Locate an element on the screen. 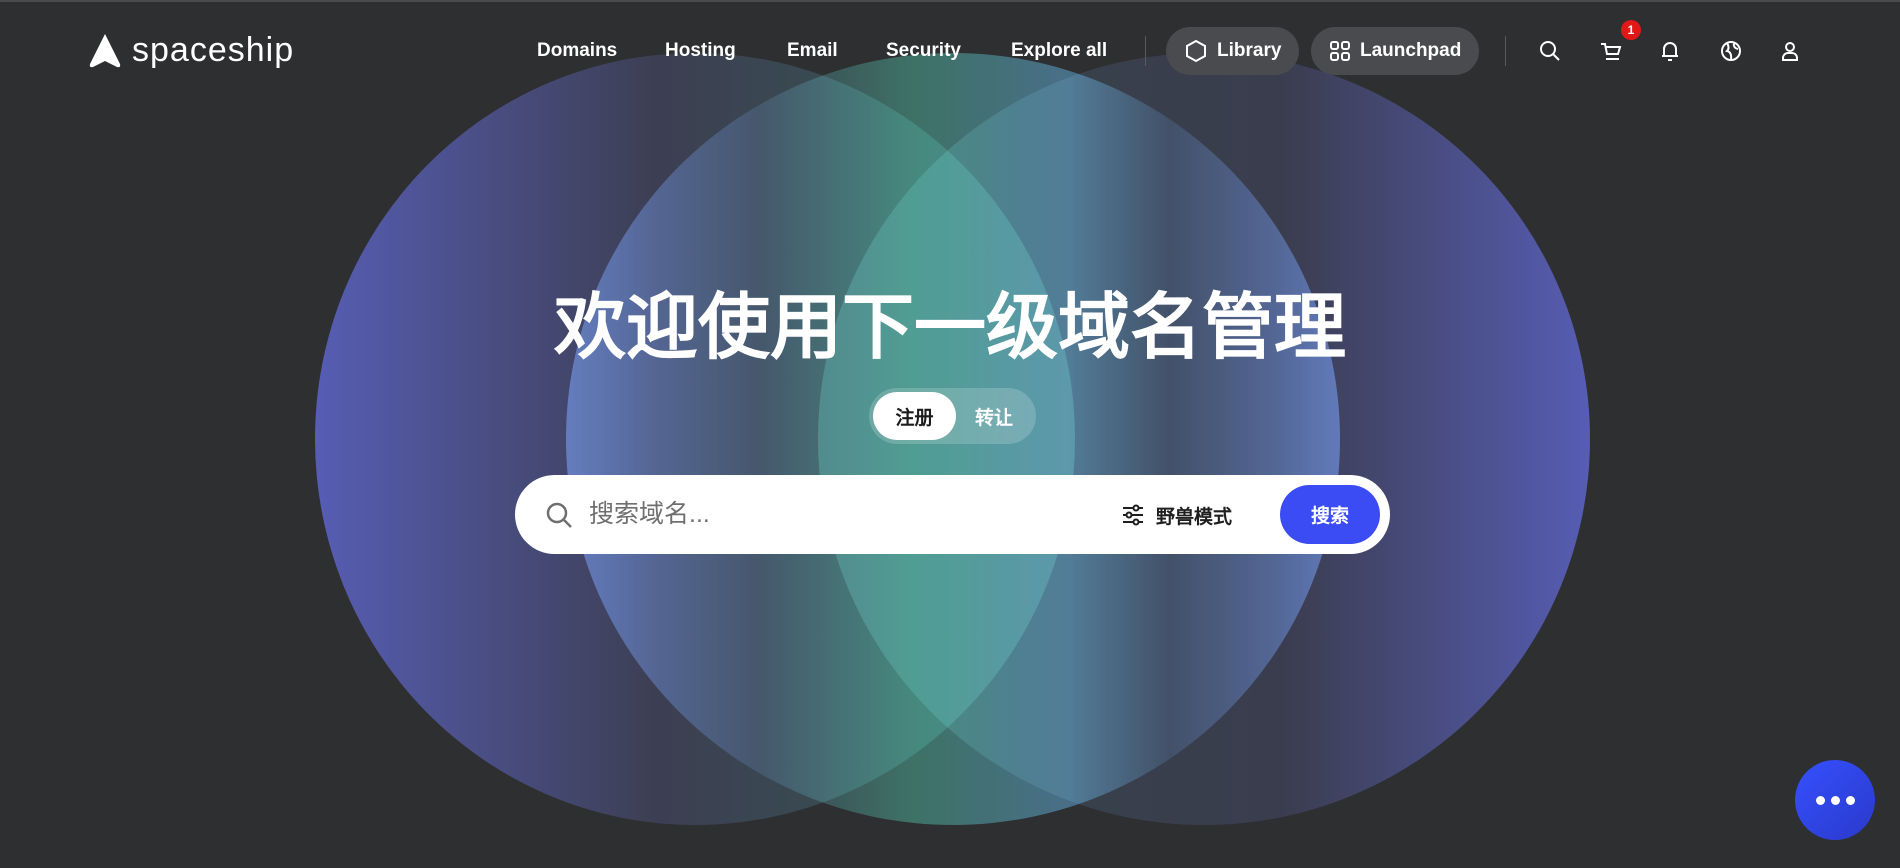  domain-search-input is located at coordinates (839, 514).